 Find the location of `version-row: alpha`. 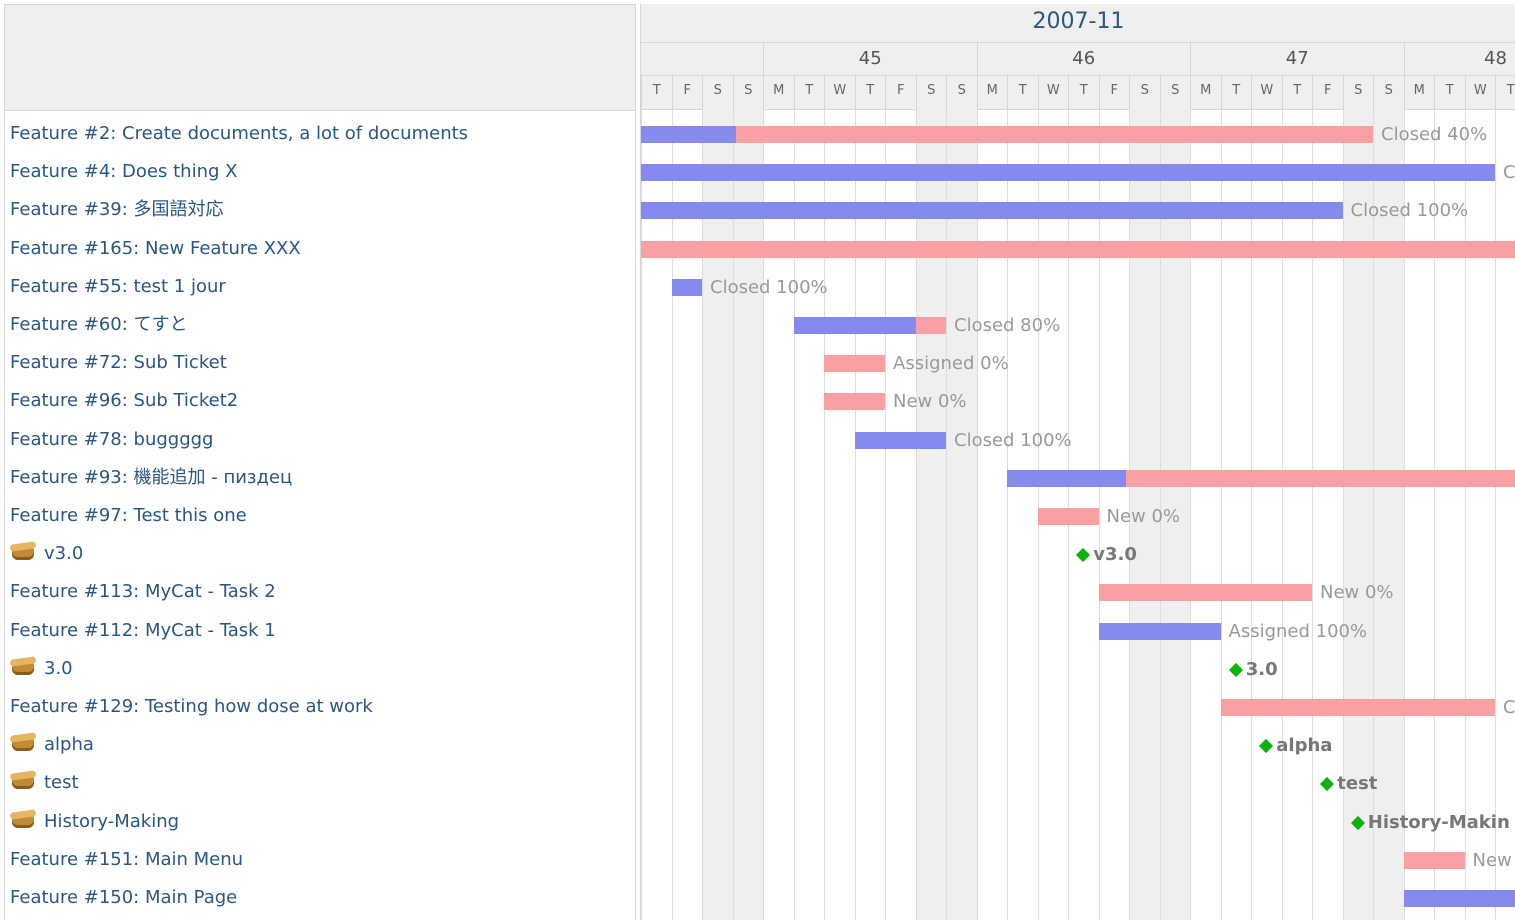

version-row: alpha is located at coordinates (51, 745).